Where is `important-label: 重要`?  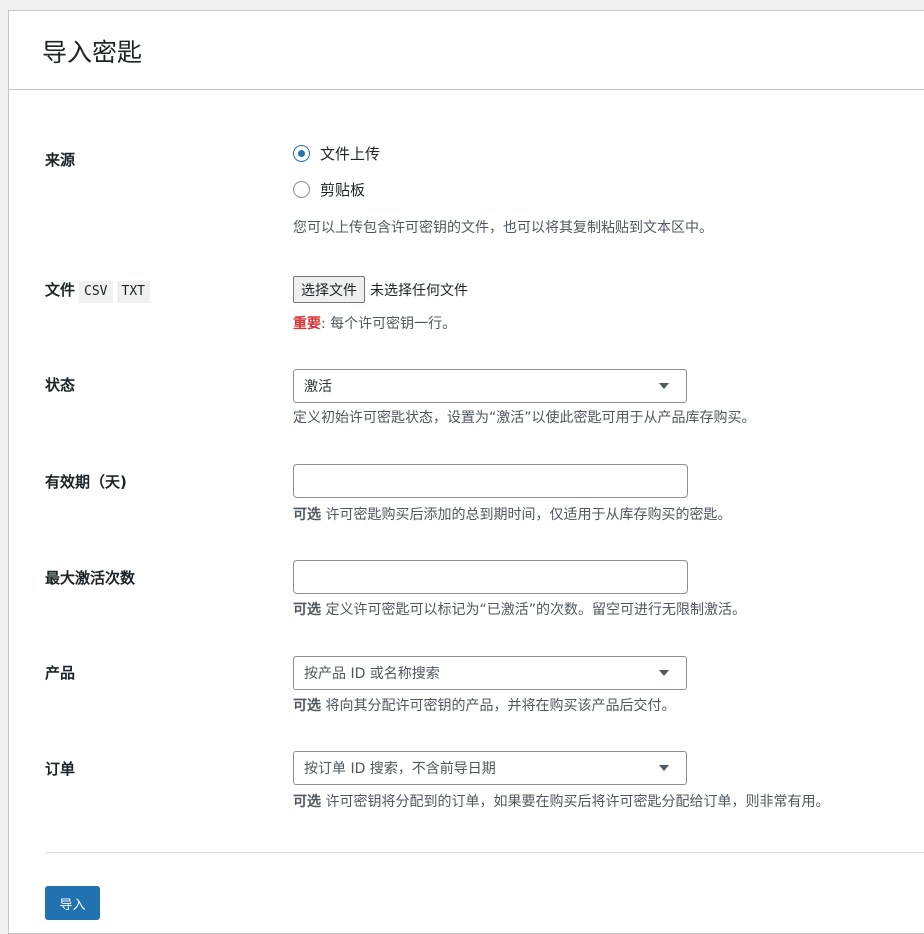
important-label: 重要 is located at coordinates (307, 324).